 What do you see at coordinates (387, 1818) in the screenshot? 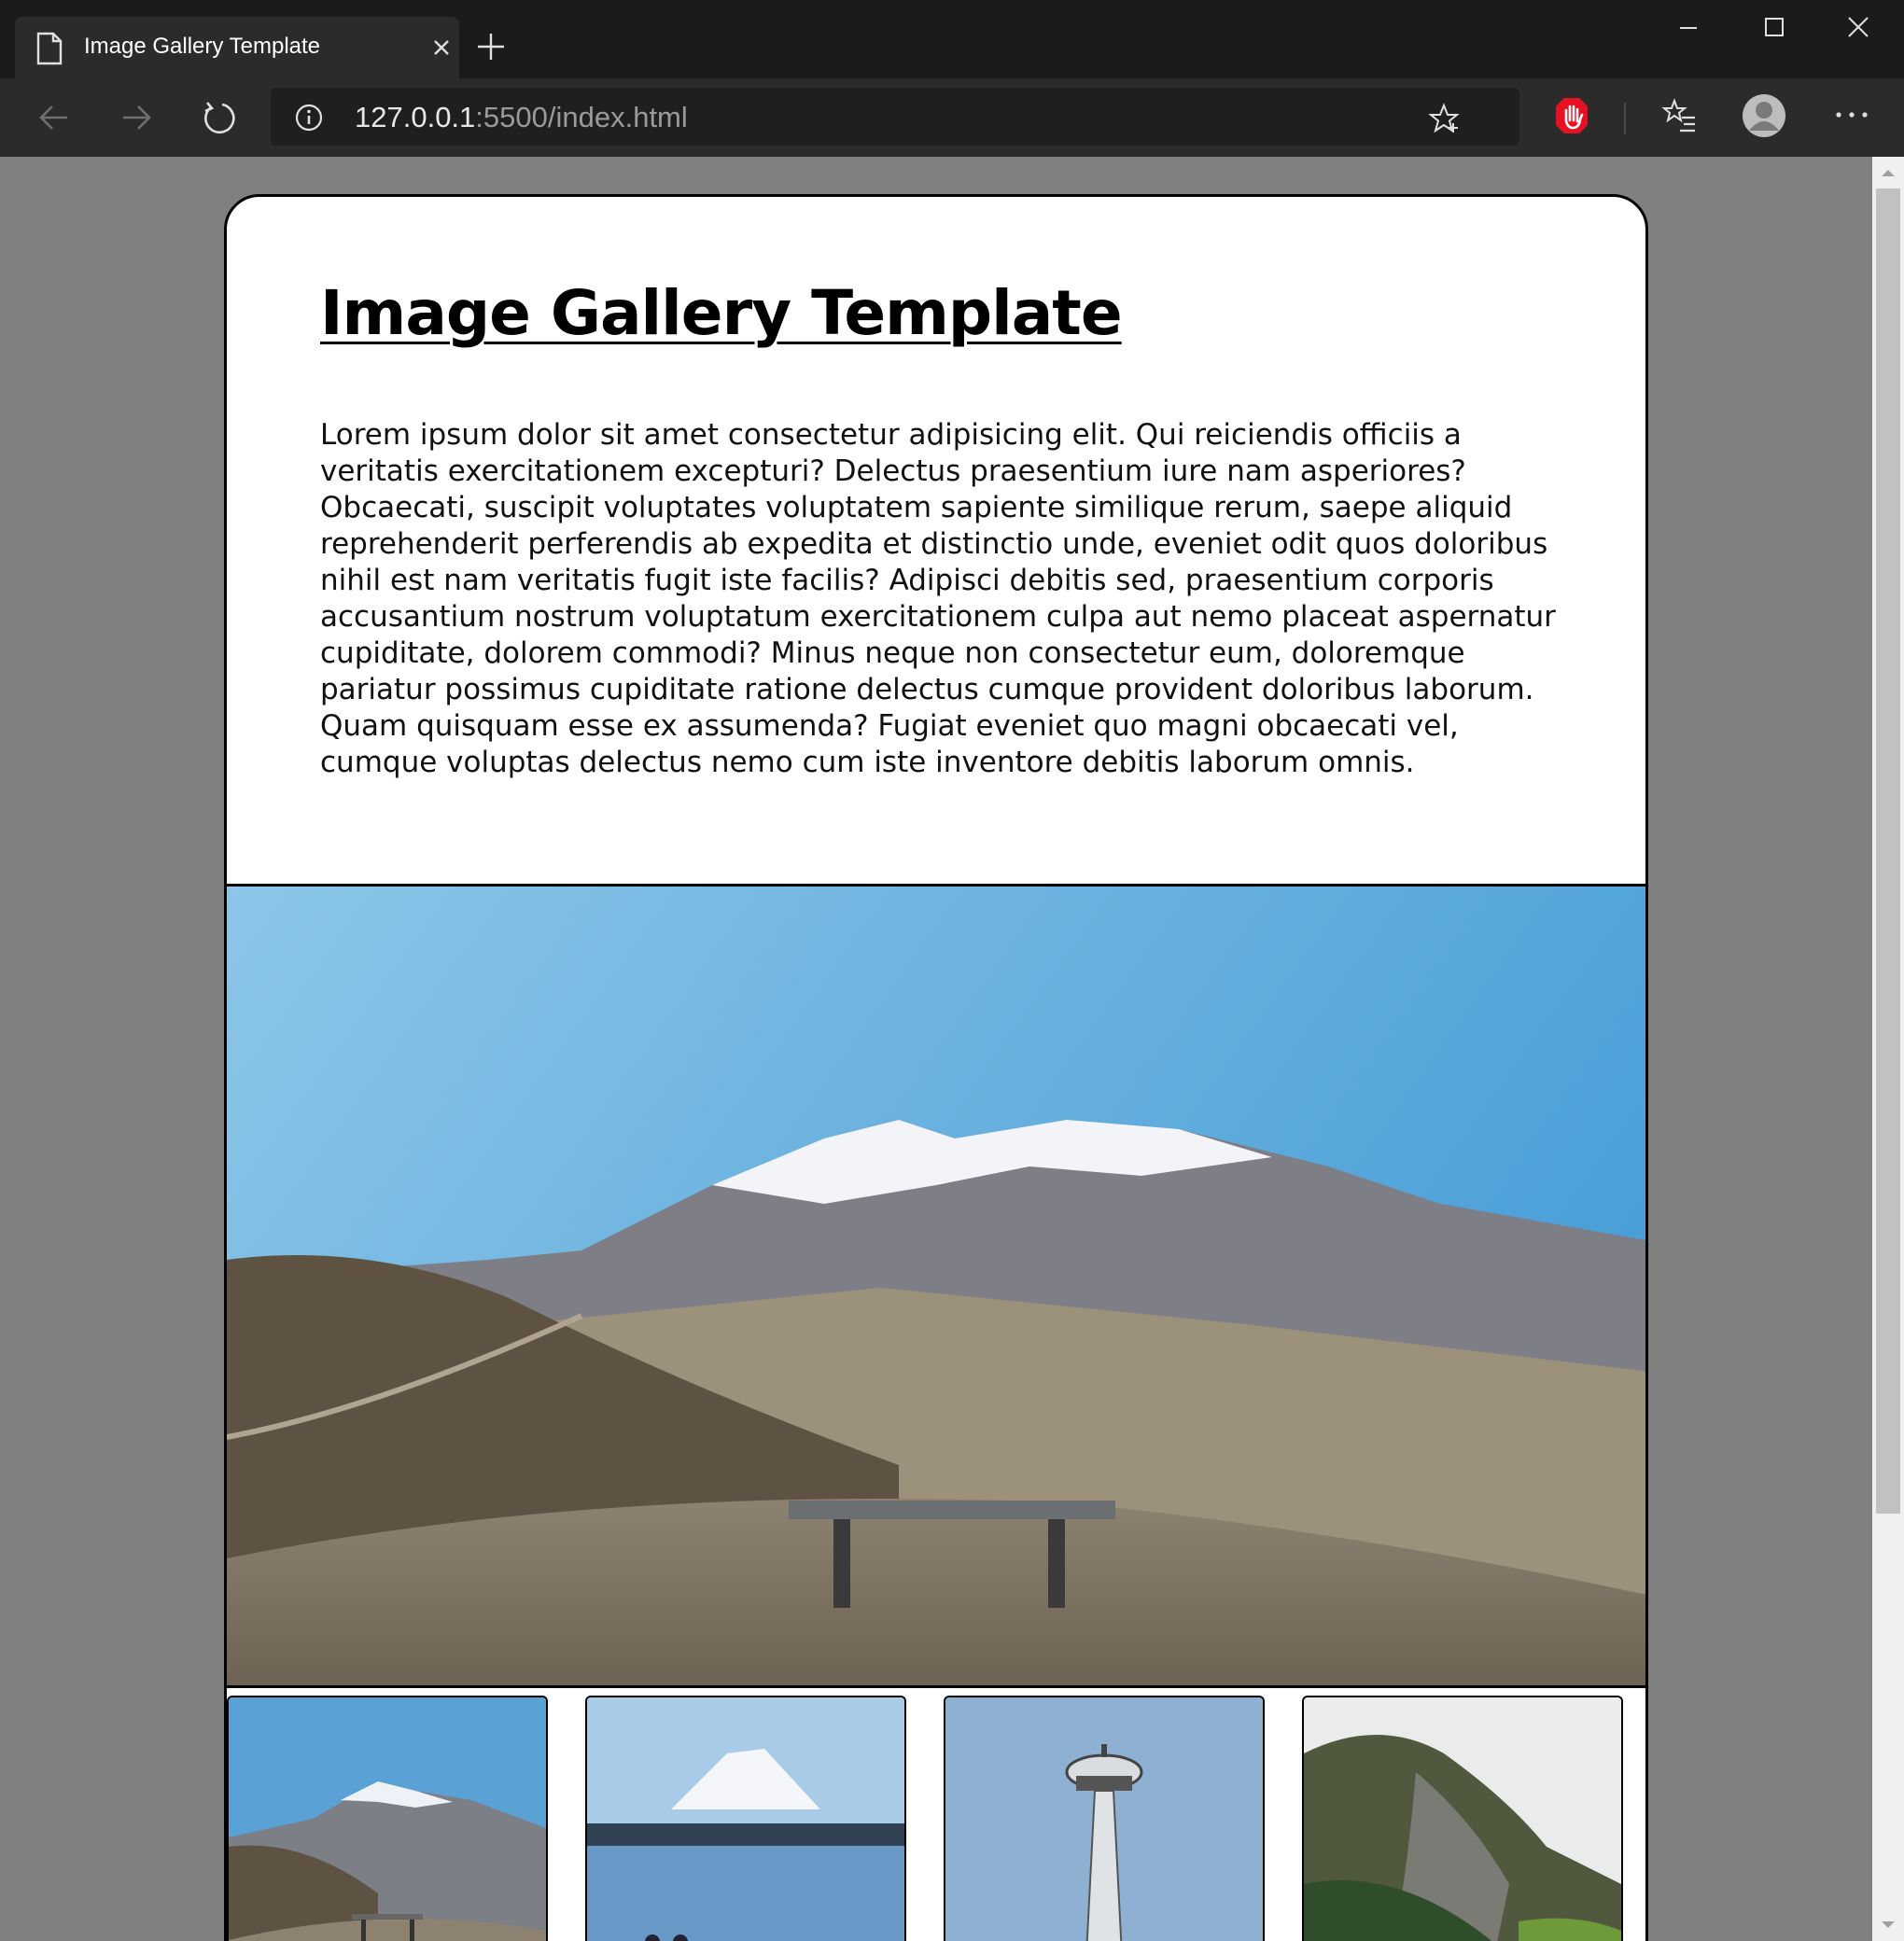
I see `gallery-thumbnail-mountain-bench` at bounding box center [387, 1818].